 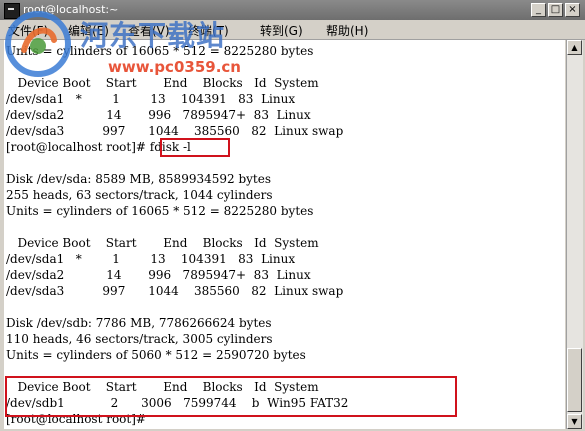 I want to click on watermark-brand-text: 河东下载站, so click(x=153, y=35).